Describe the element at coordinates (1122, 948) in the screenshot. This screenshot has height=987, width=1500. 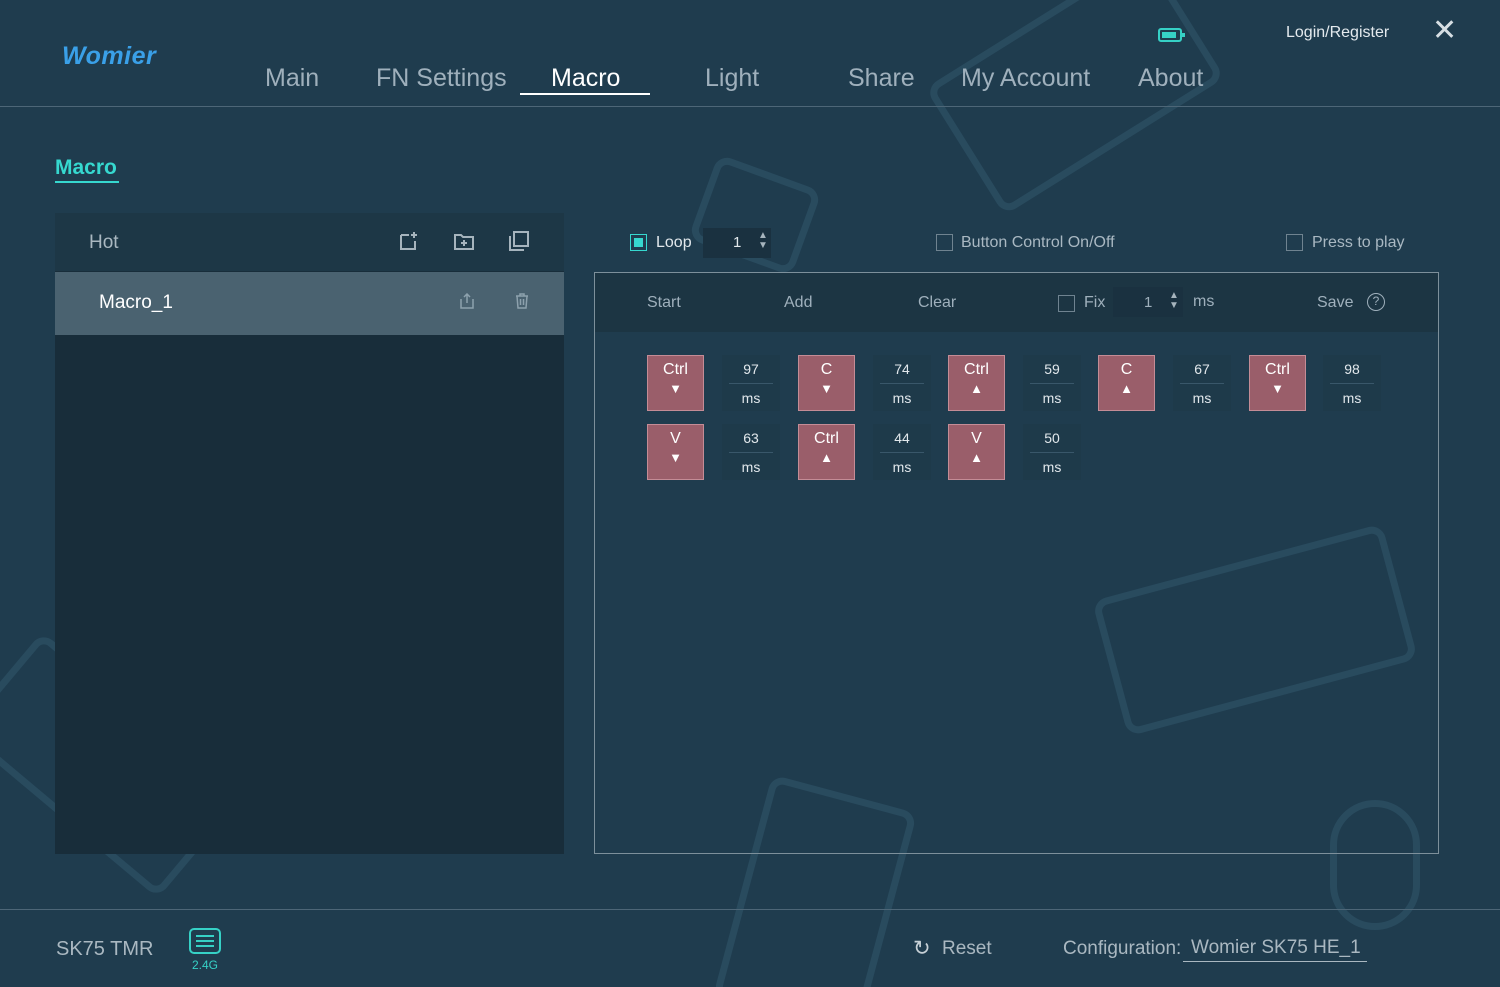
I see `configuration-label: Configuration:` at that location.